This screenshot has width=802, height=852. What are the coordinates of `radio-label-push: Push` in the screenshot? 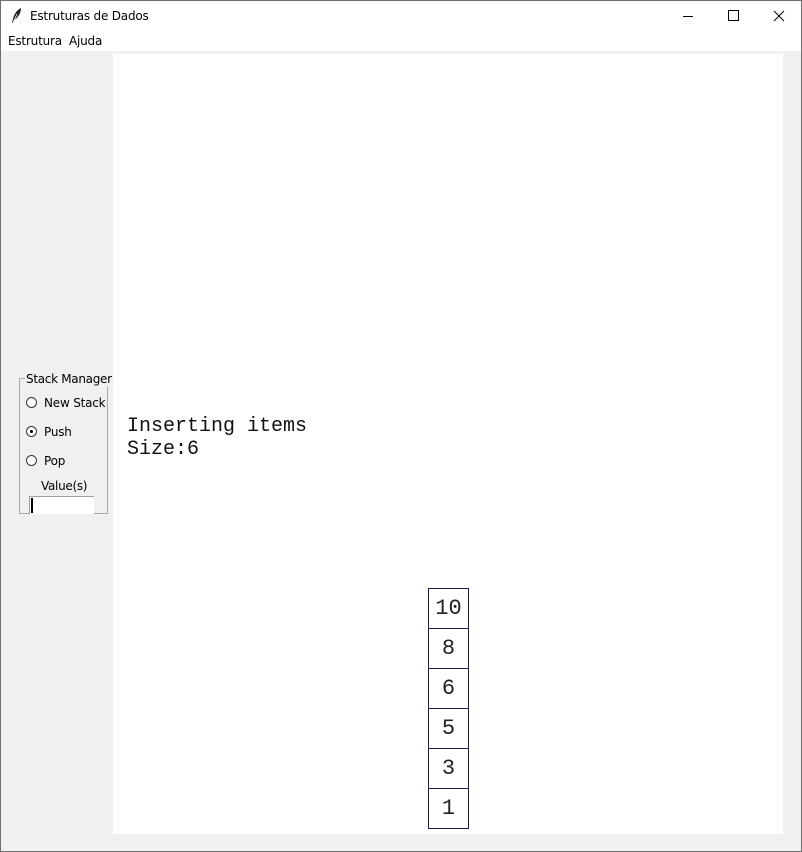 It's located at (58, 432).